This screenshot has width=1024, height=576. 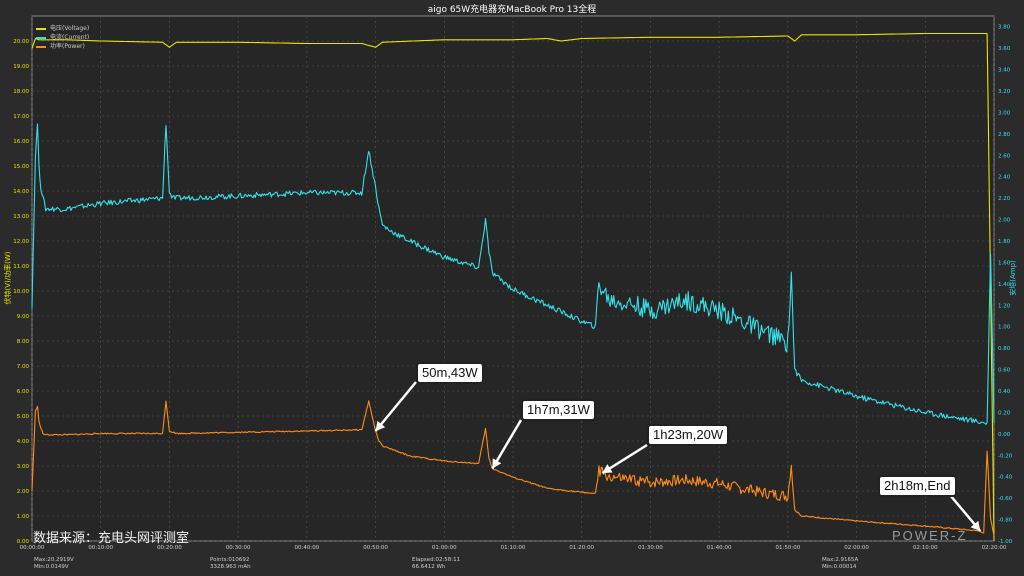 I want to click on right-tick-label: -0.60, so click(x=1005, y=499).